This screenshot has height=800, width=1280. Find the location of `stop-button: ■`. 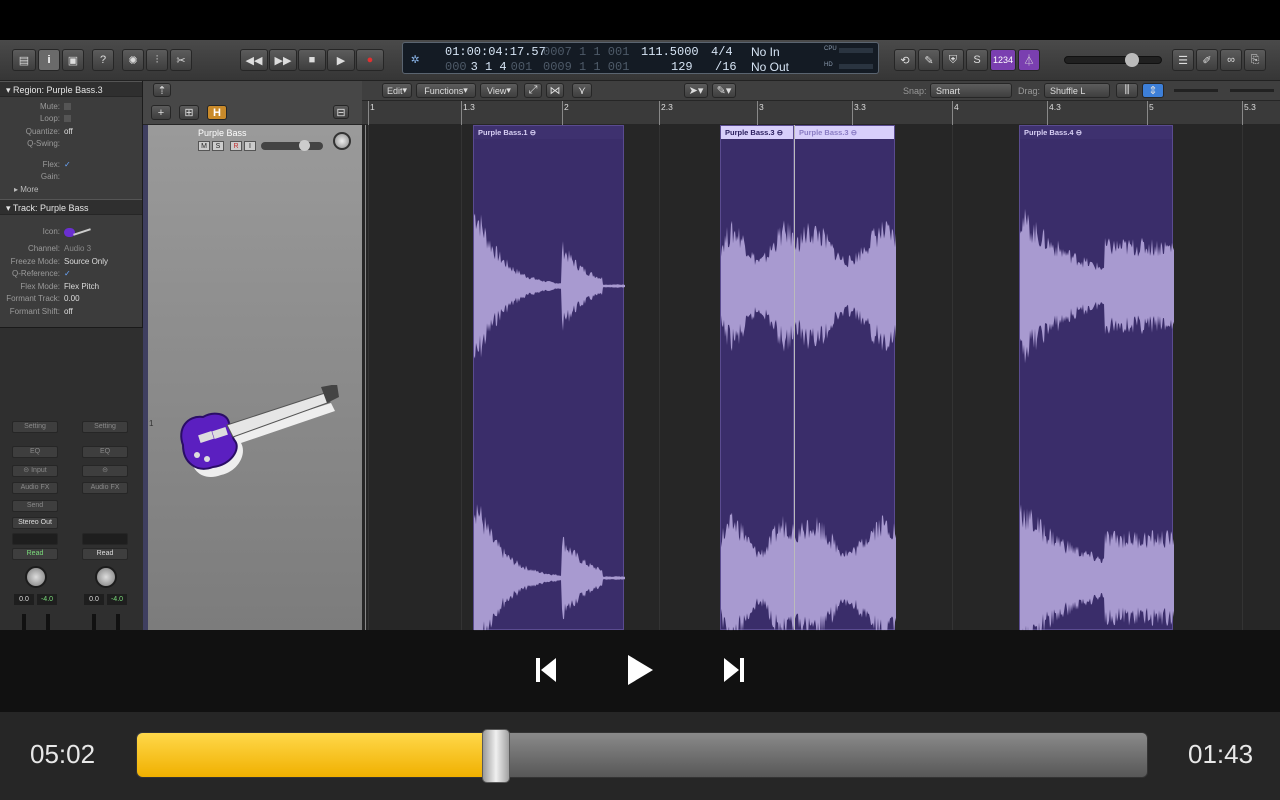

stop-button: ■ is located at coordinates (312, 60).